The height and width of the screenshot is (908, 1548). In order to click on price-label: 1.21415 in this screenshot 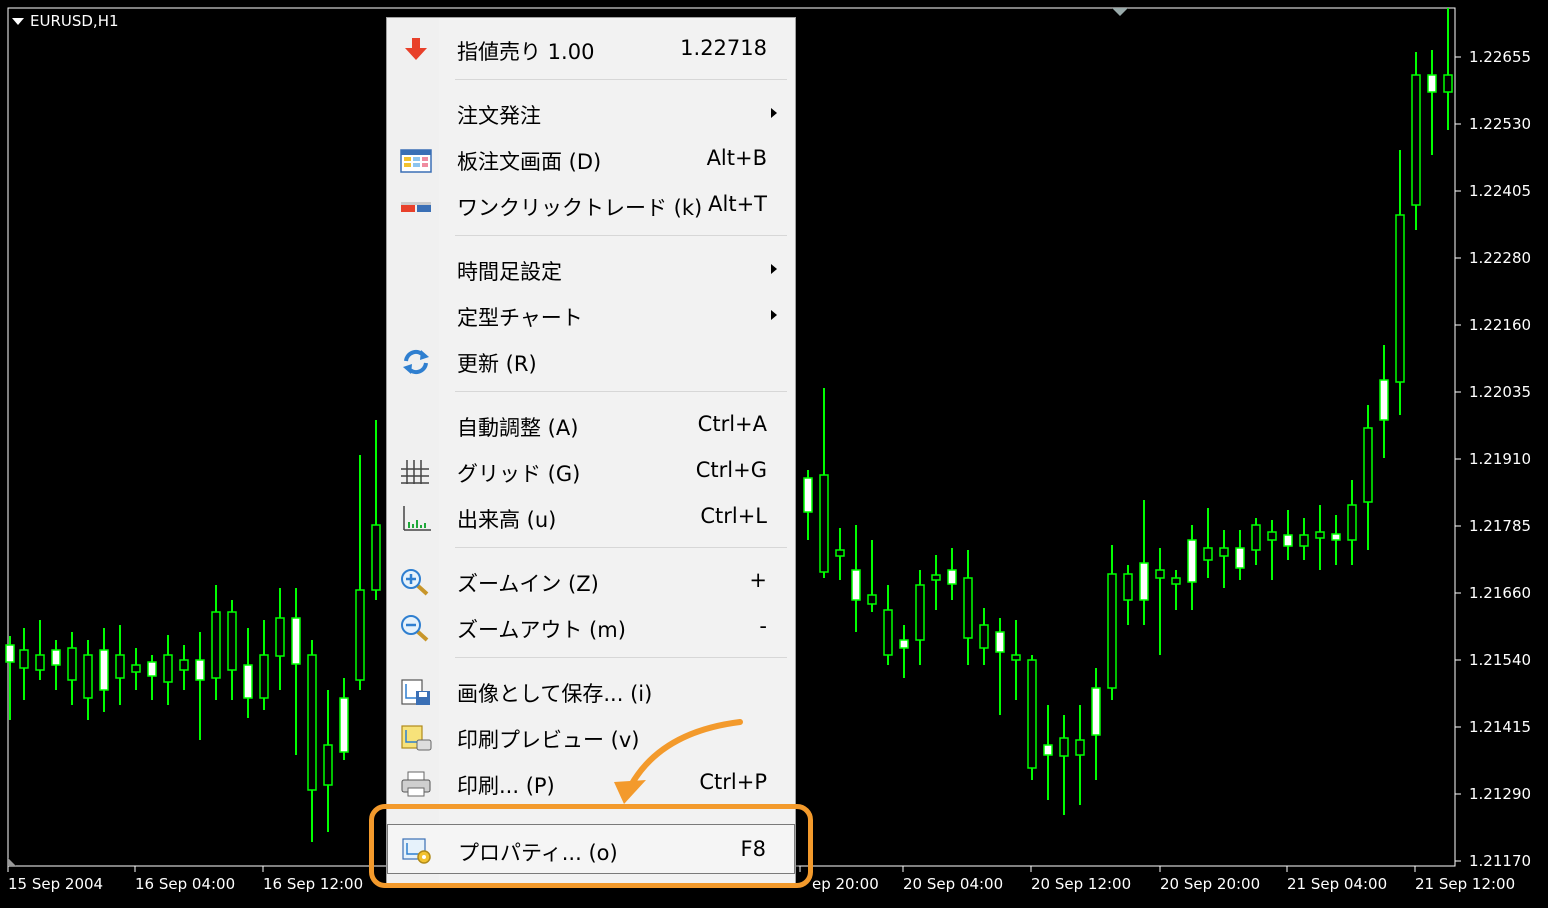, I will do `click(1500, 727)`.